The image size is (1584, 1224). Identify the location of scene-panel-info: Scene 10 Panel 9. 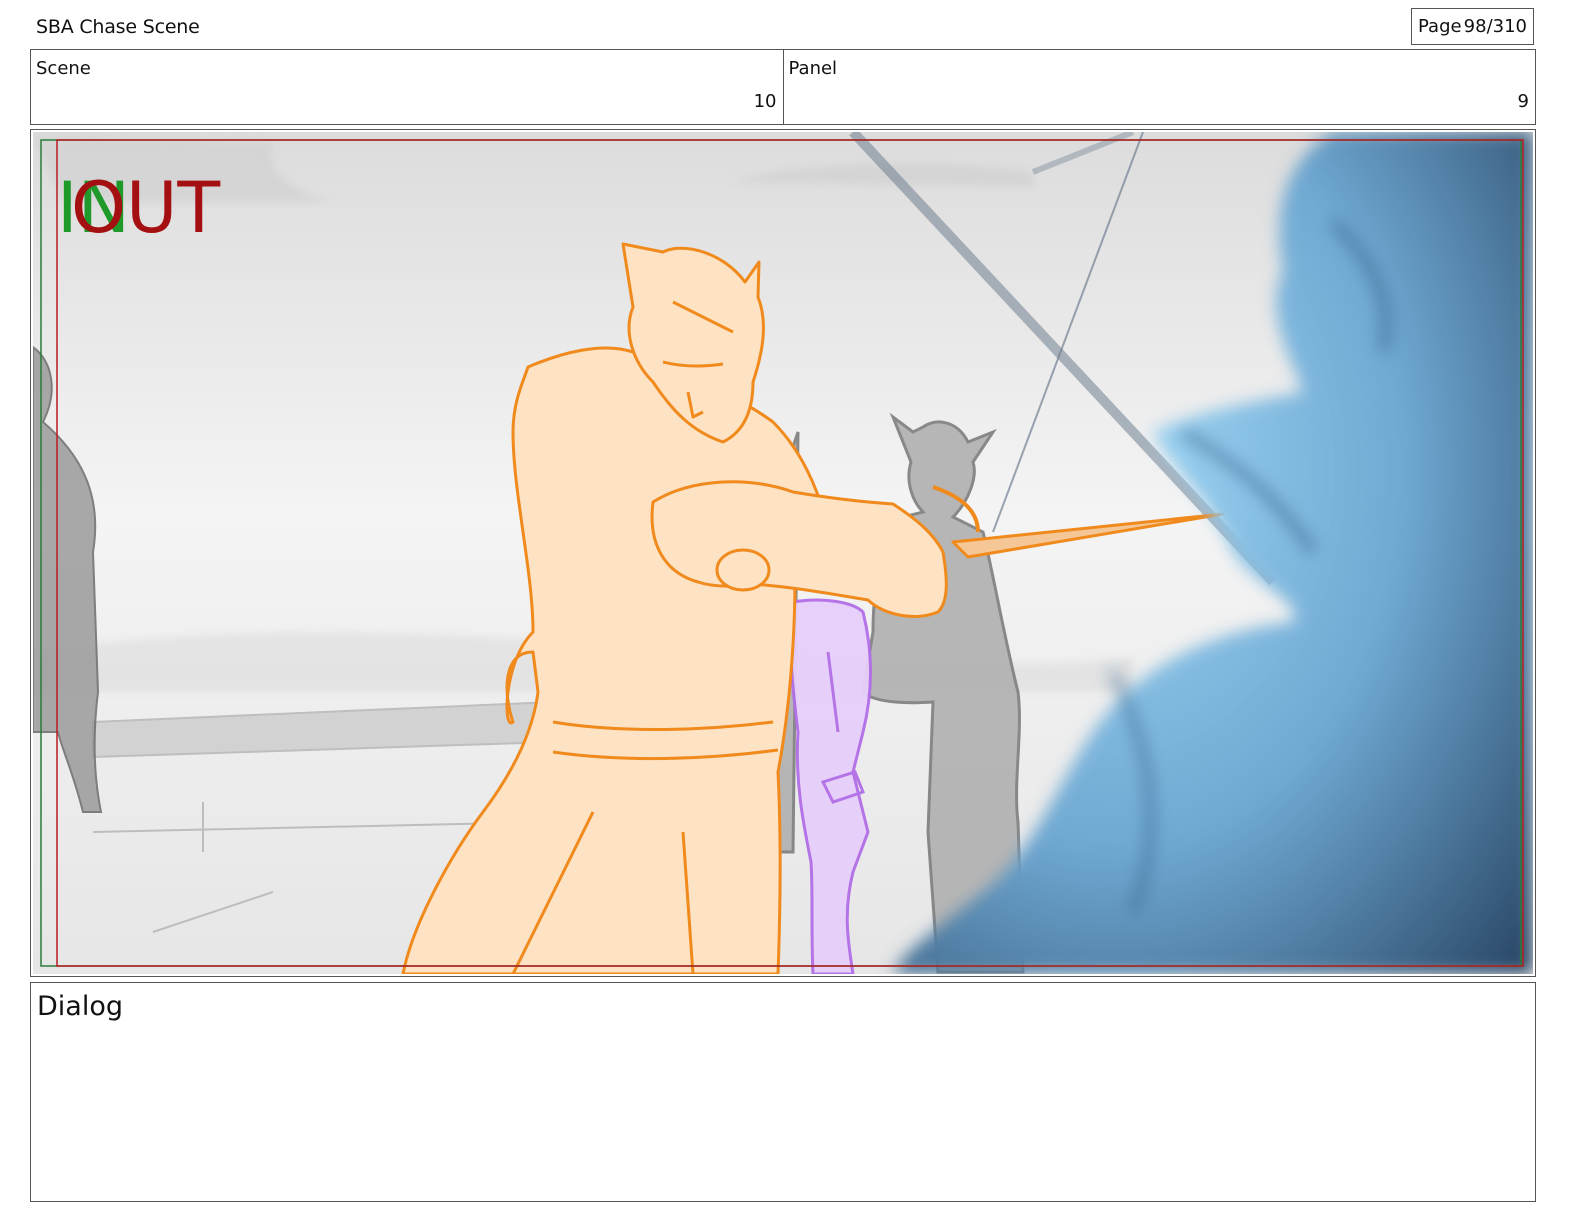
(783, 87).